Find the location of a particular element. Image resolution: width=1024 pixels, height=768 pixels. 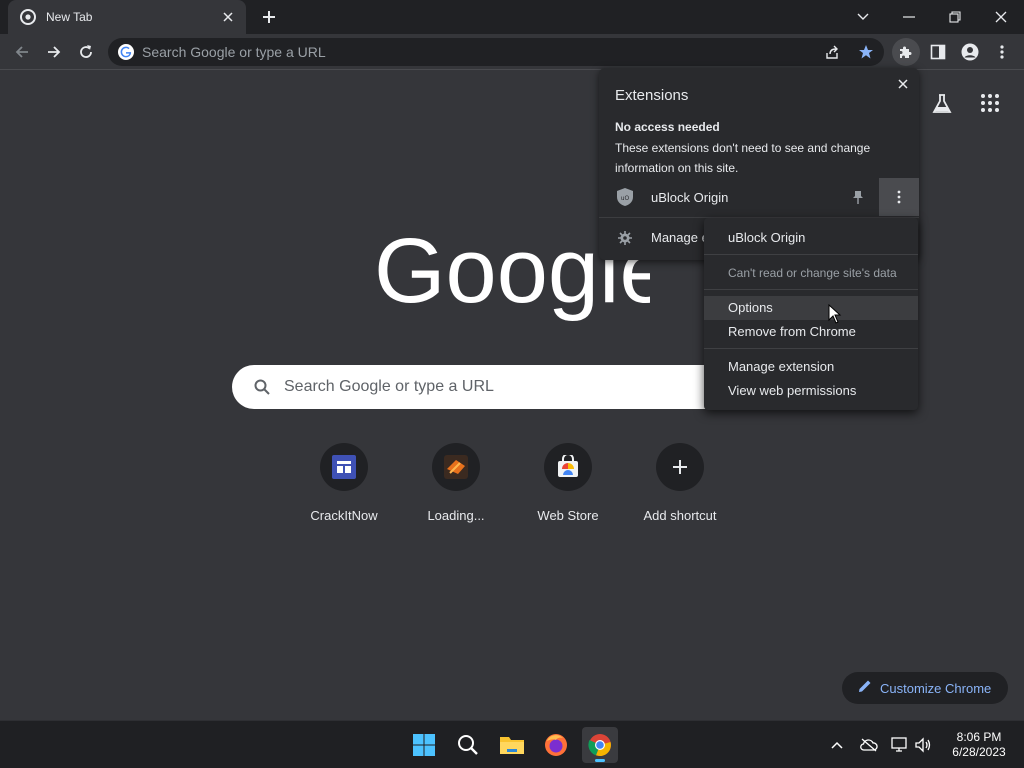

restore-button is located at coordinates (955, 17).